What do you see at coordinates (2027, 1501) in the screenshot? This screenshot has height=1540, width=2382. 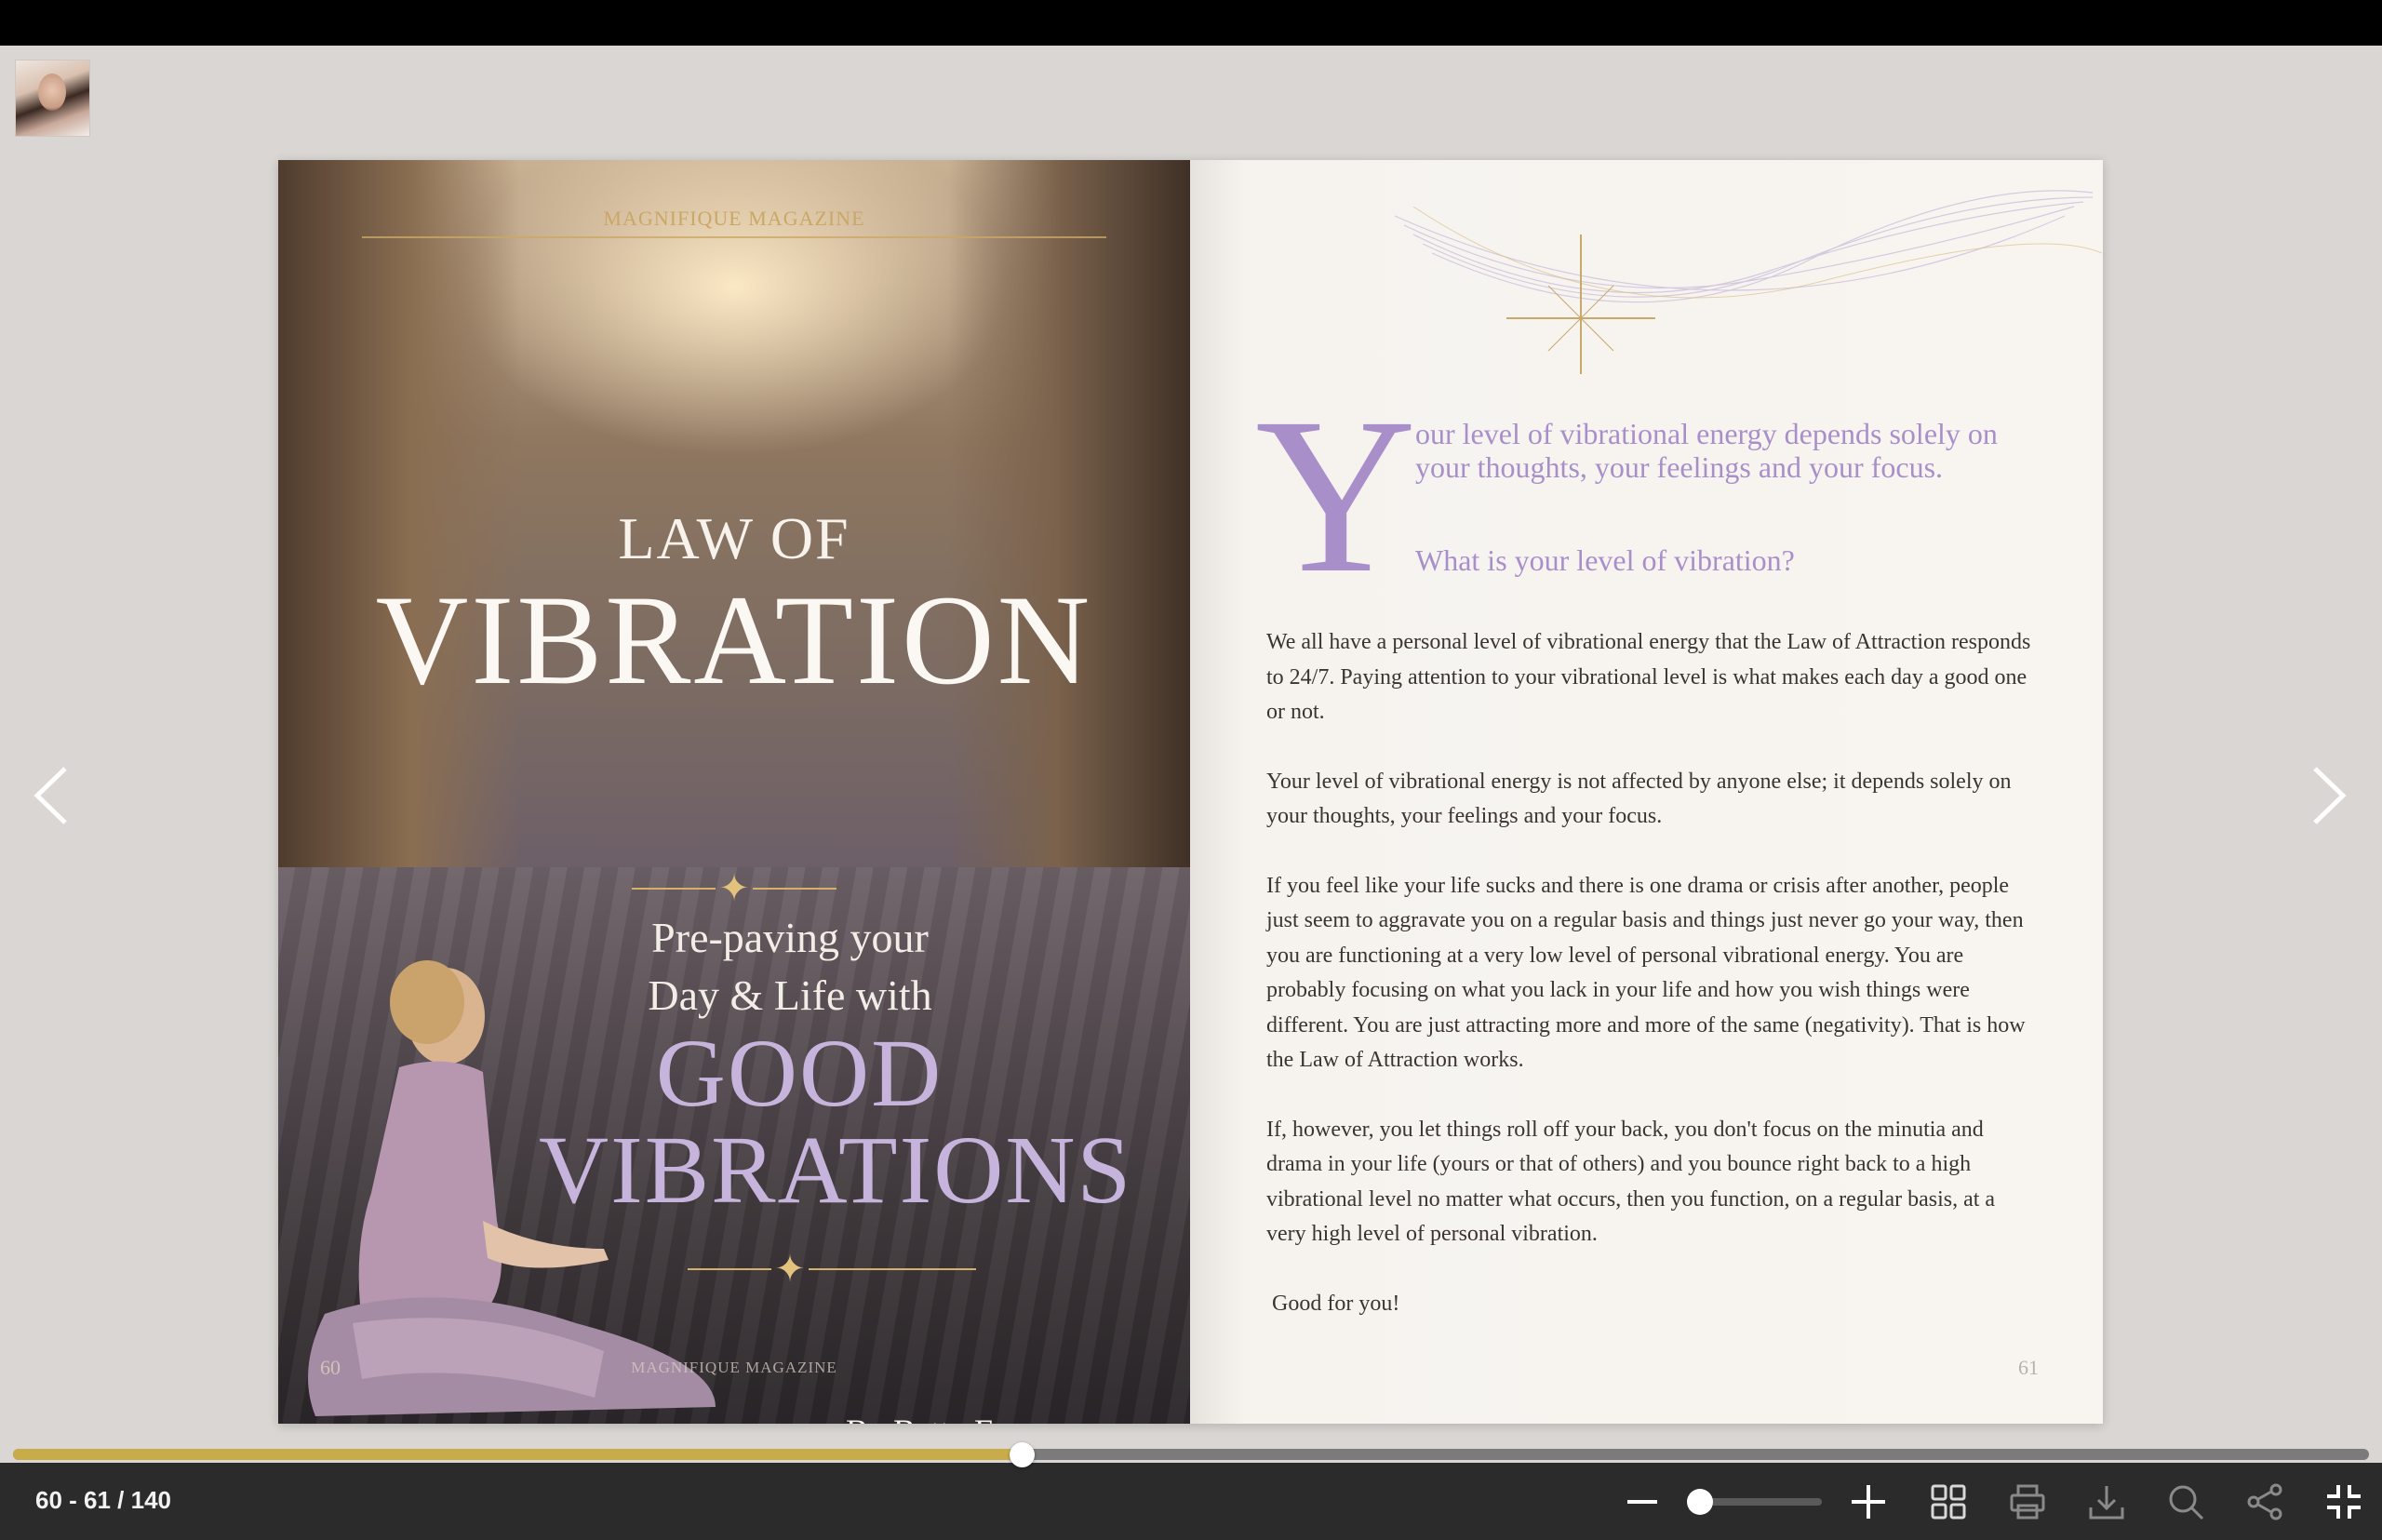 I see `print-icon` at bounding box center [2027, 1501].